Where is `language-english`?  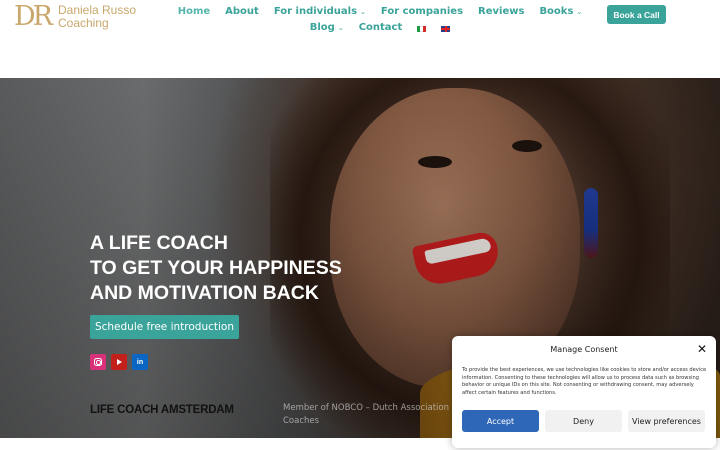 language-english is located at coordinates (446, 27).